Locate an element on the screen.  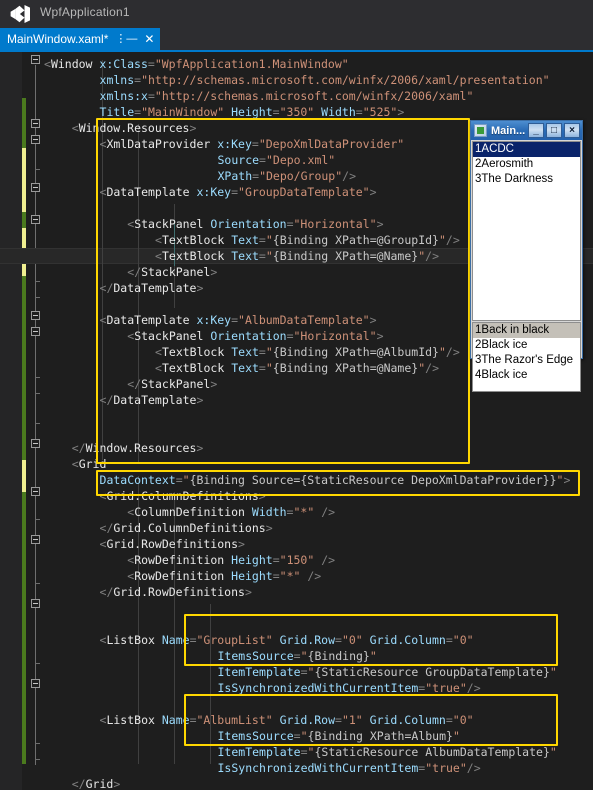
code-line: <Grid.ColumnDefinitions> is located at coordinates (183, 496).